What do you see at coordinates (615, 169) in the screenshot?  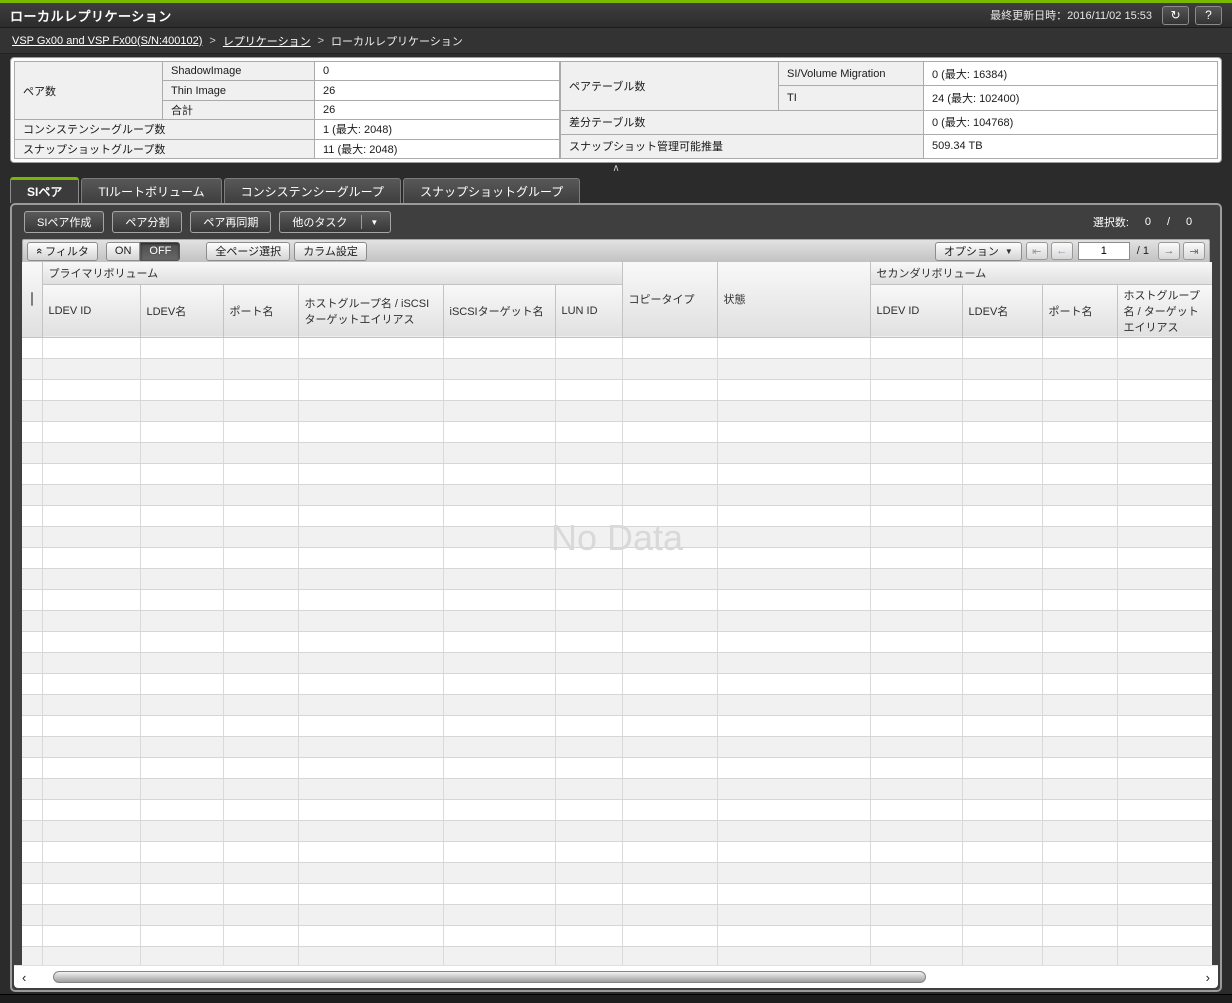 I see `collapse-chevron-icon: ∧` at bounding box center [615, 169].